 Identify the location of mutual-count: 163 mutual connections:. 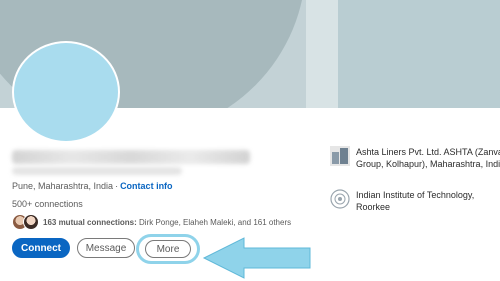
(90, 222).